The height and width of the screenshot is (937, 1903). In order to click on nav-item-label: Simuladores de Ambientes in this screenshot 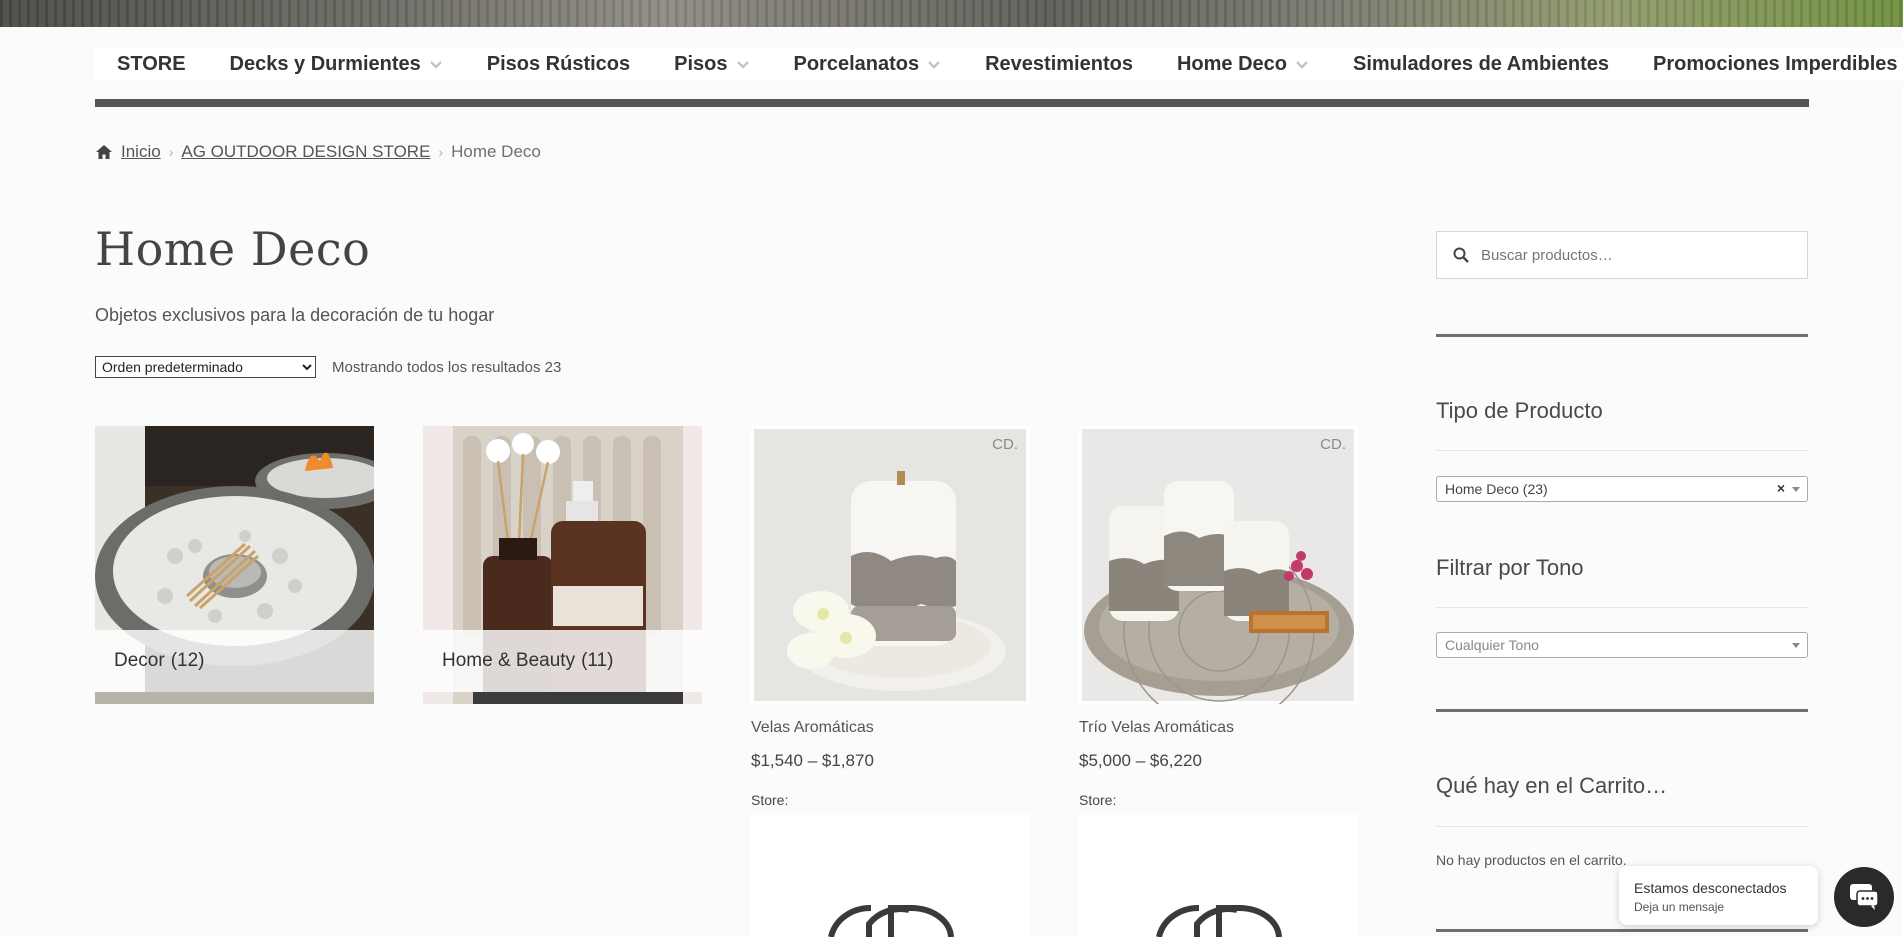, I will do `click(1480, 63)`.